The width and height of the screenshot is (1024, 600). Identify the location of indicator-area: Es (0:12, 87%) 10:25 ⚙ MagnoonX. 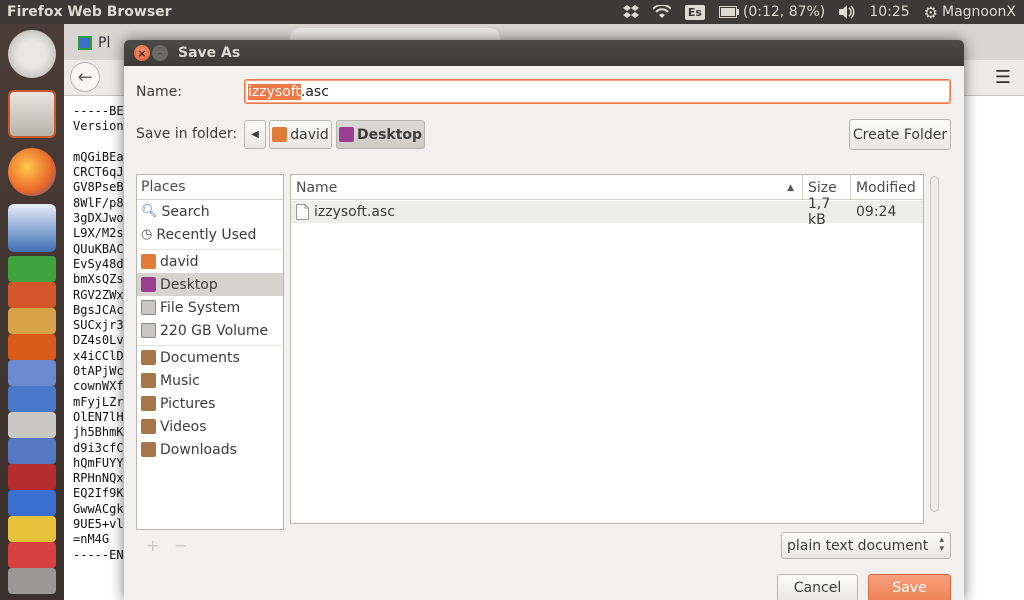
(819, 12).